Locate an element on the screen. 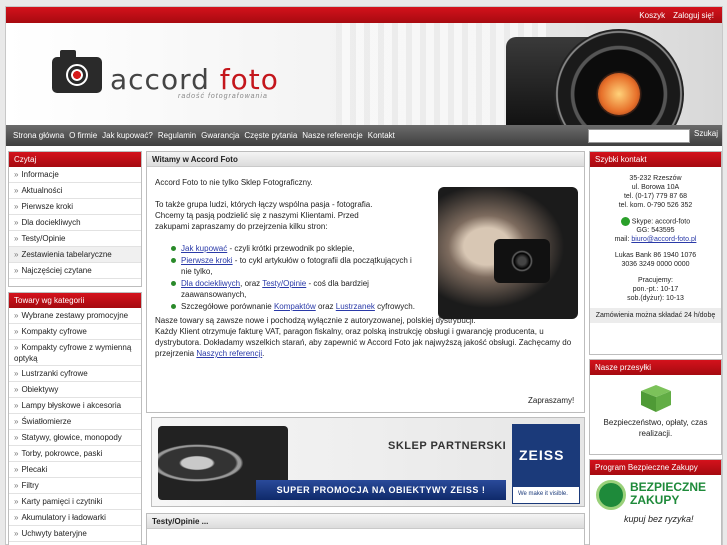  phone-line: tel. (0-17) 779 87 68 is located at coordinates (655, 196).